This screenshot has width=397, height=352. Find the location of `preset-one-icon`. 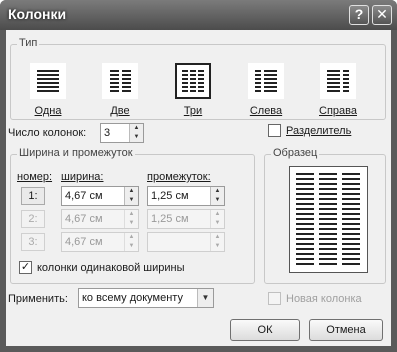

preset-one-icon is located at coordinates (48, 81).